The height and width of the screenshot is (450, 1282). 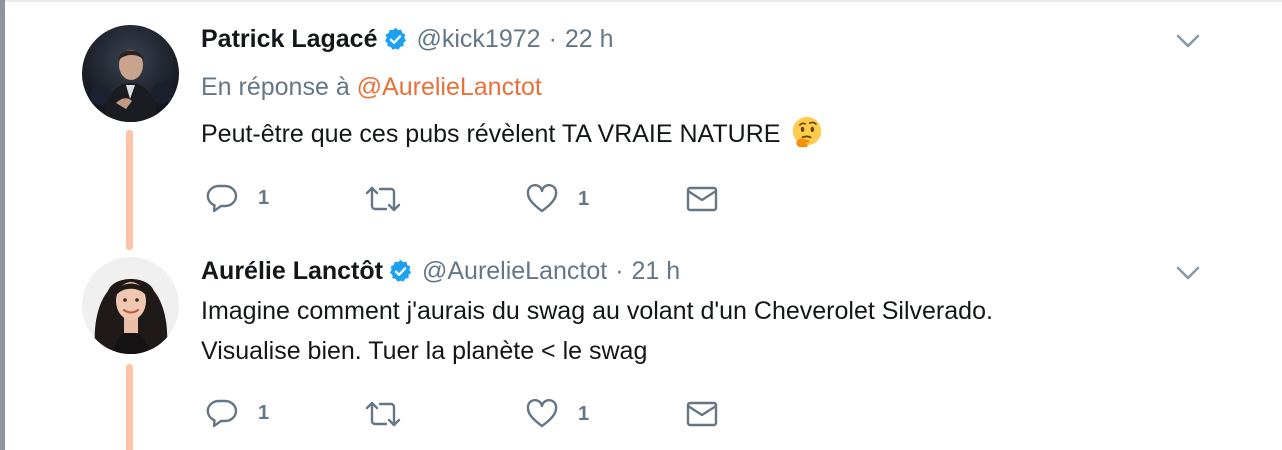 What do you see at coordinates (275, 87) in the screenshot?
I see `reply-prefix: En réponse à` at bounding box center [275, 87].